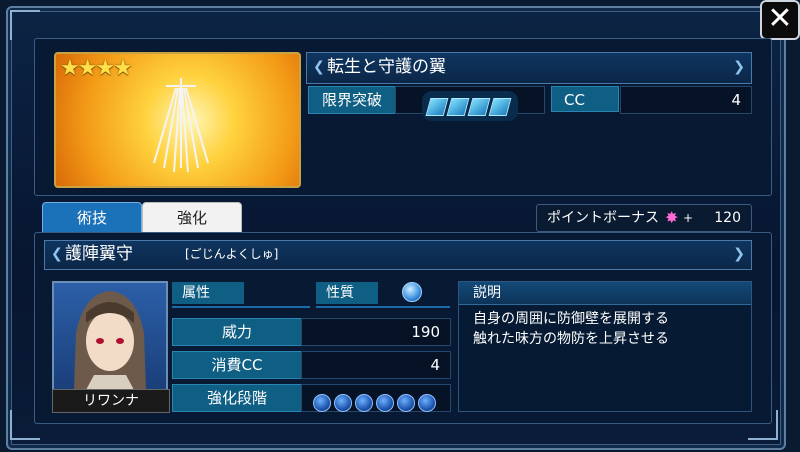  I want to click on close-button: ✕, so click(780, 20).